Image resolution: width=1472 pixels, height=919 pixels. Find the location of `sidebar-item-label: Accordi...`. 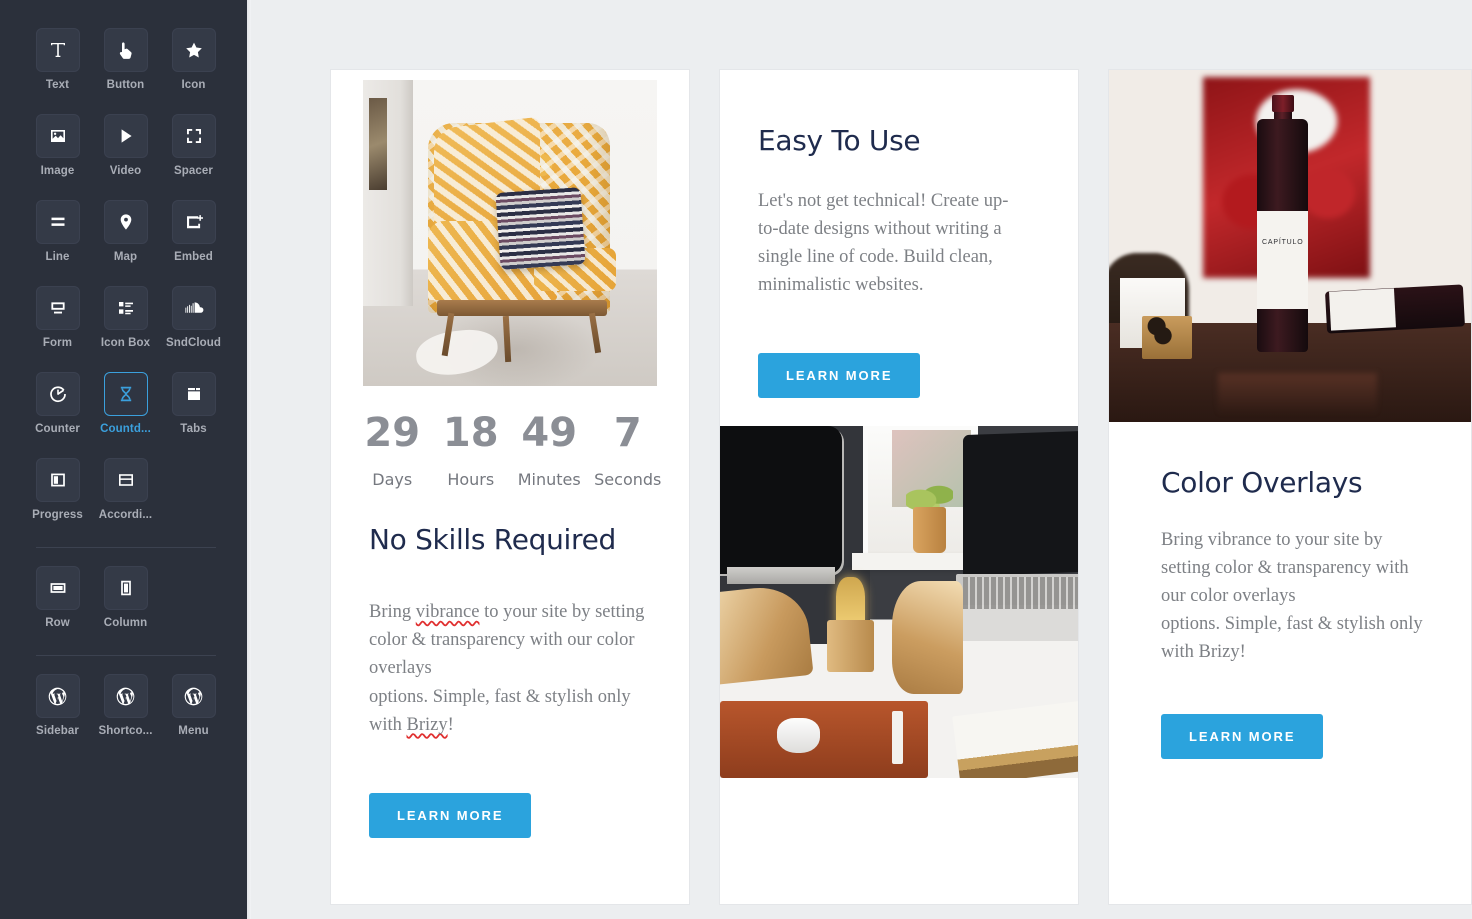

sidebar-item-label: Accordi... is located at coordinates (125, 515).